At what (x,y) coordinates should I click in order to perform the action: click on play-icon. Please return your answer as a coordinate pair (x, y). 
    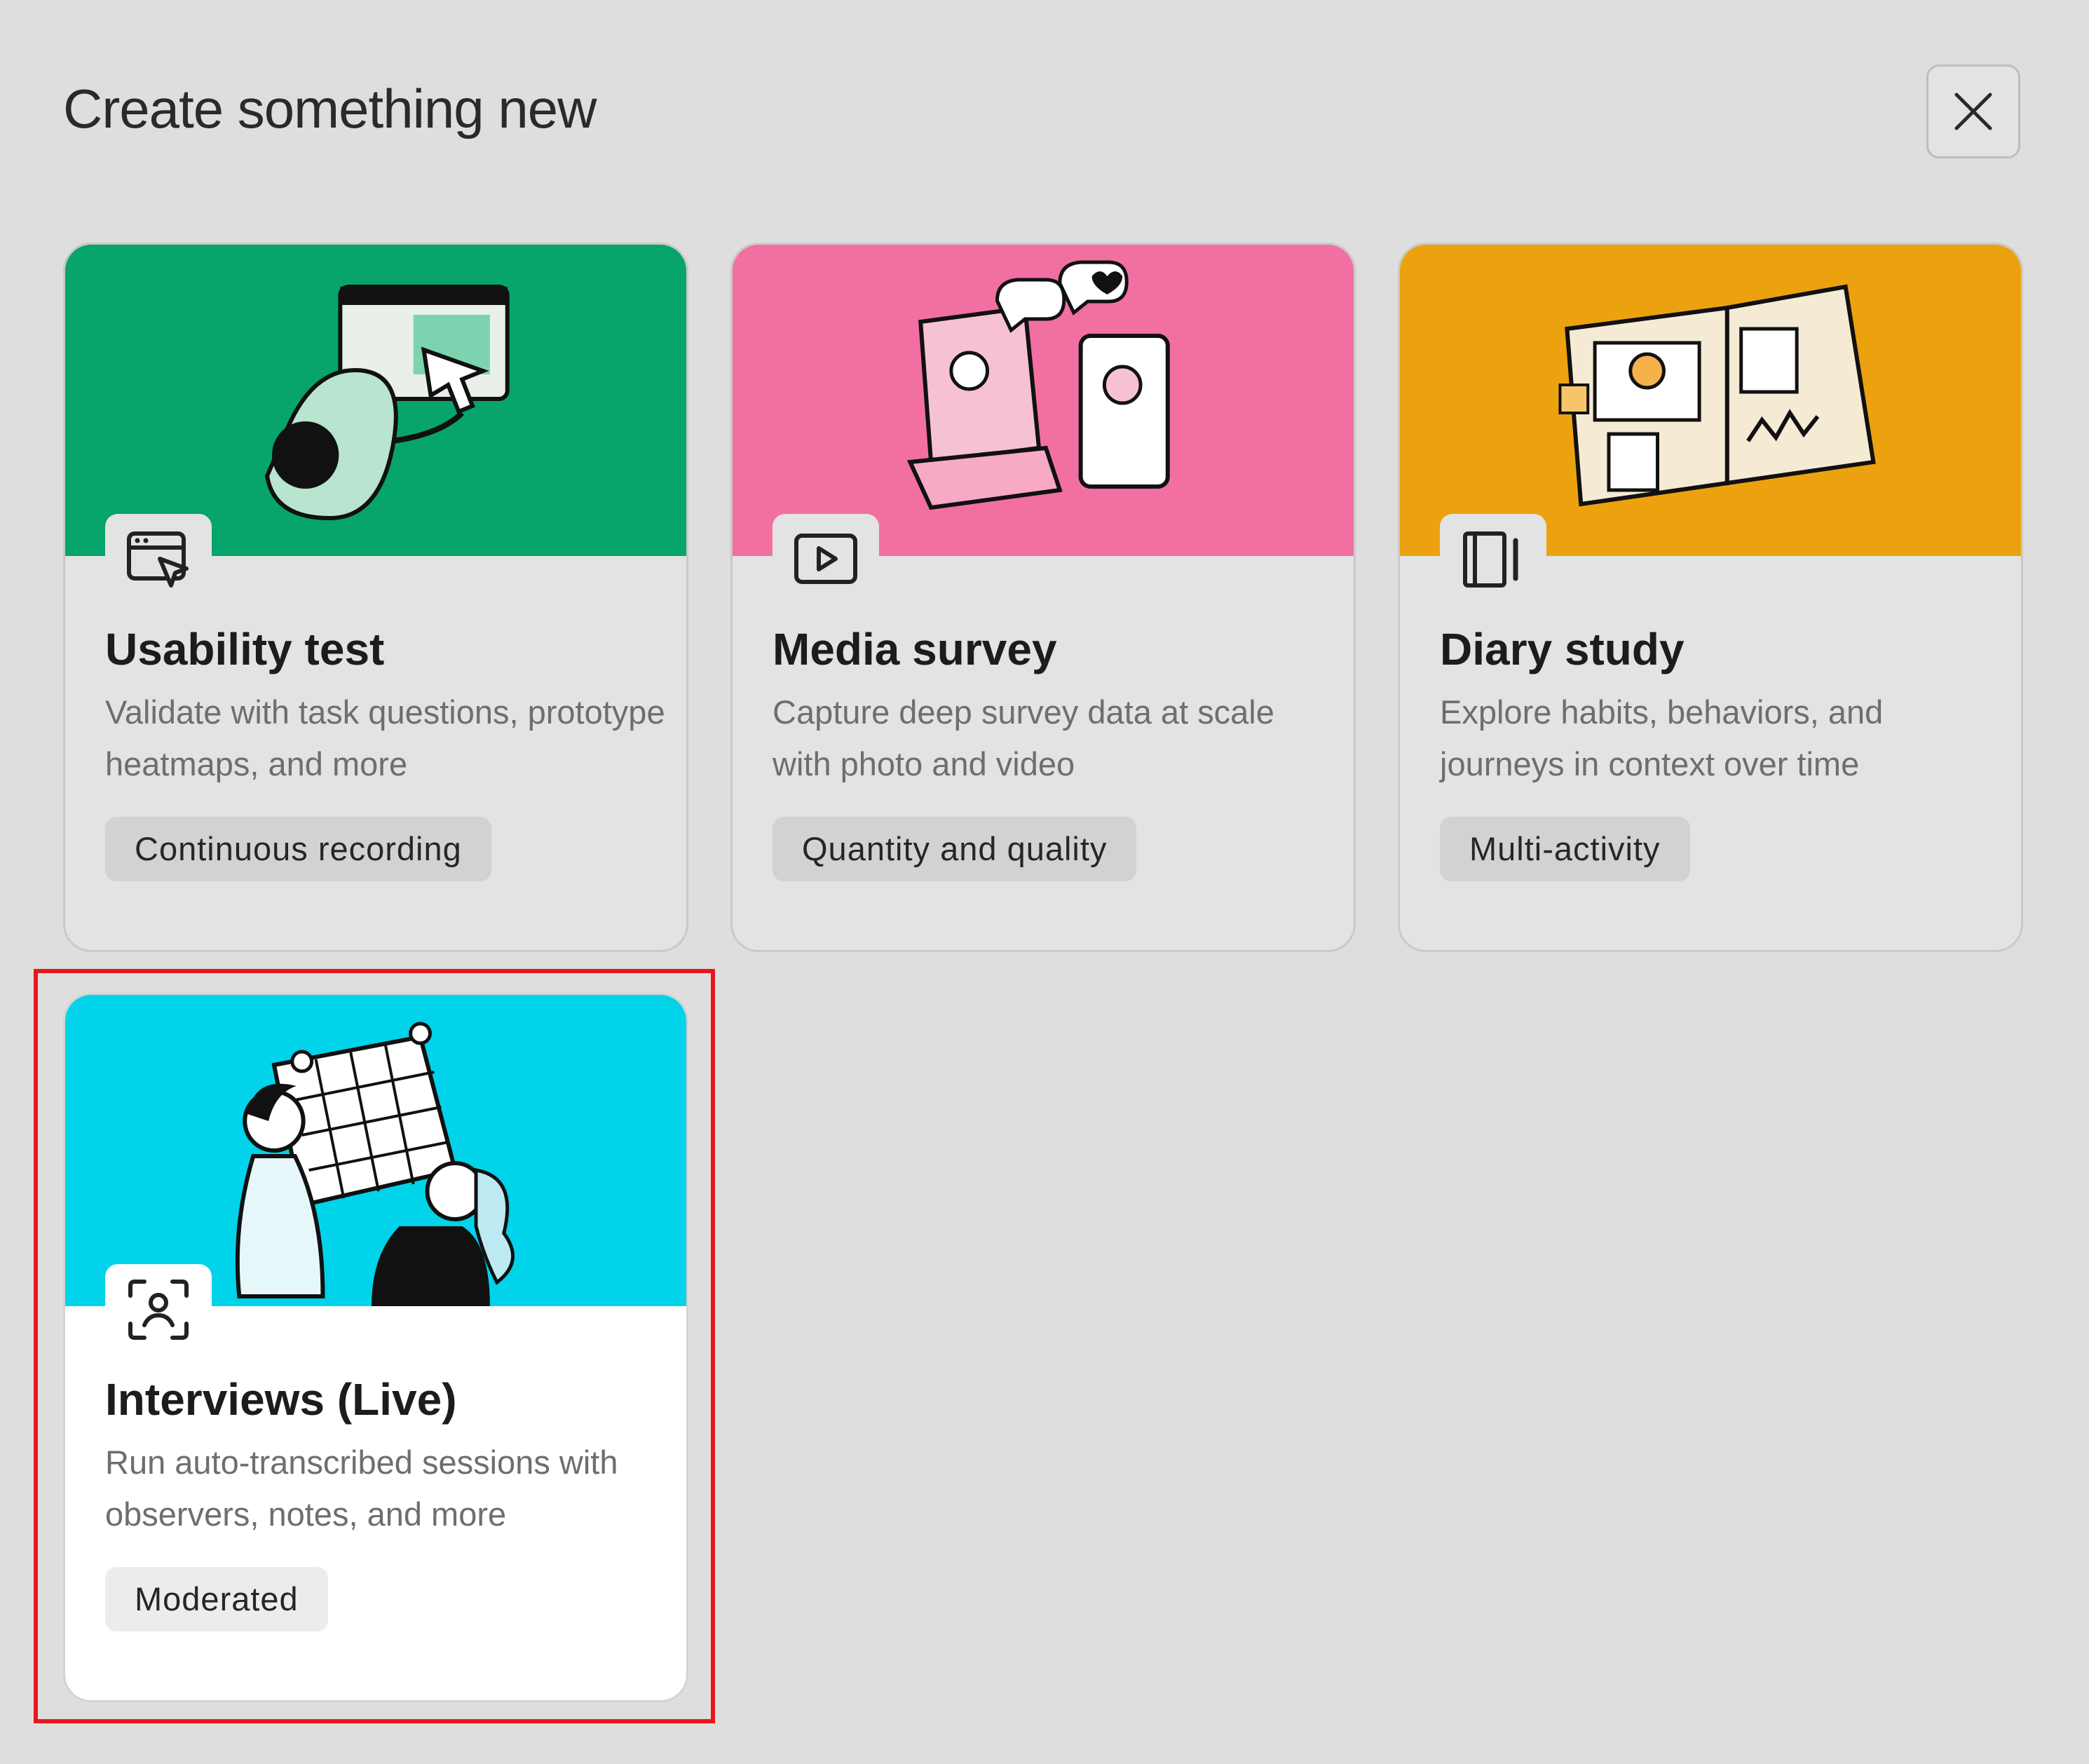
    Looking at the image, I should click on (825, 559).